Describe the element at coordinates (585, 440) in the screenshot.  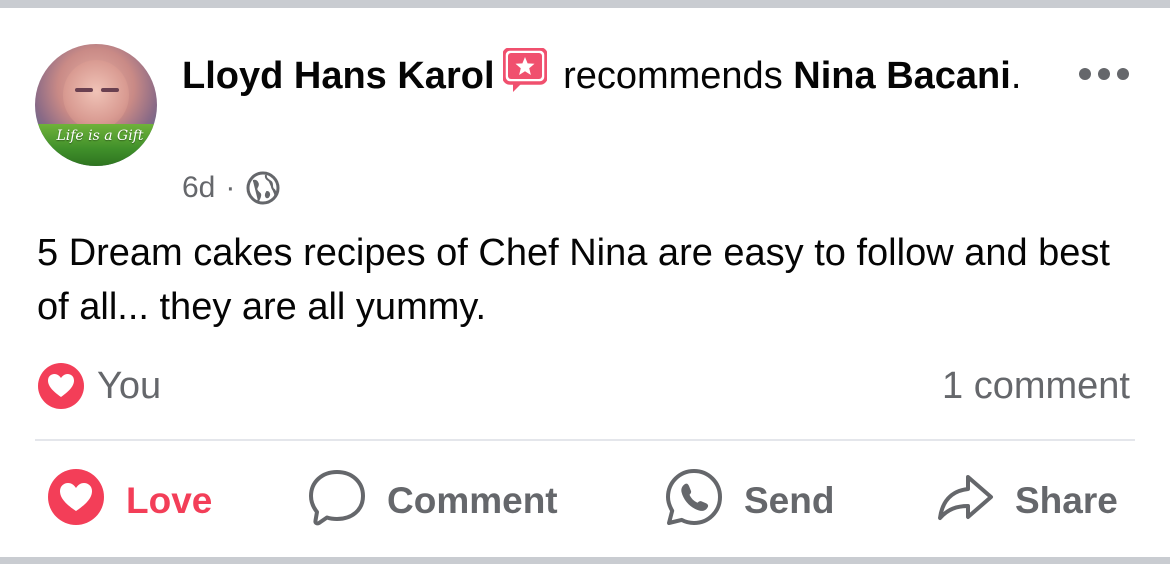
I see `action-divider` at that location.